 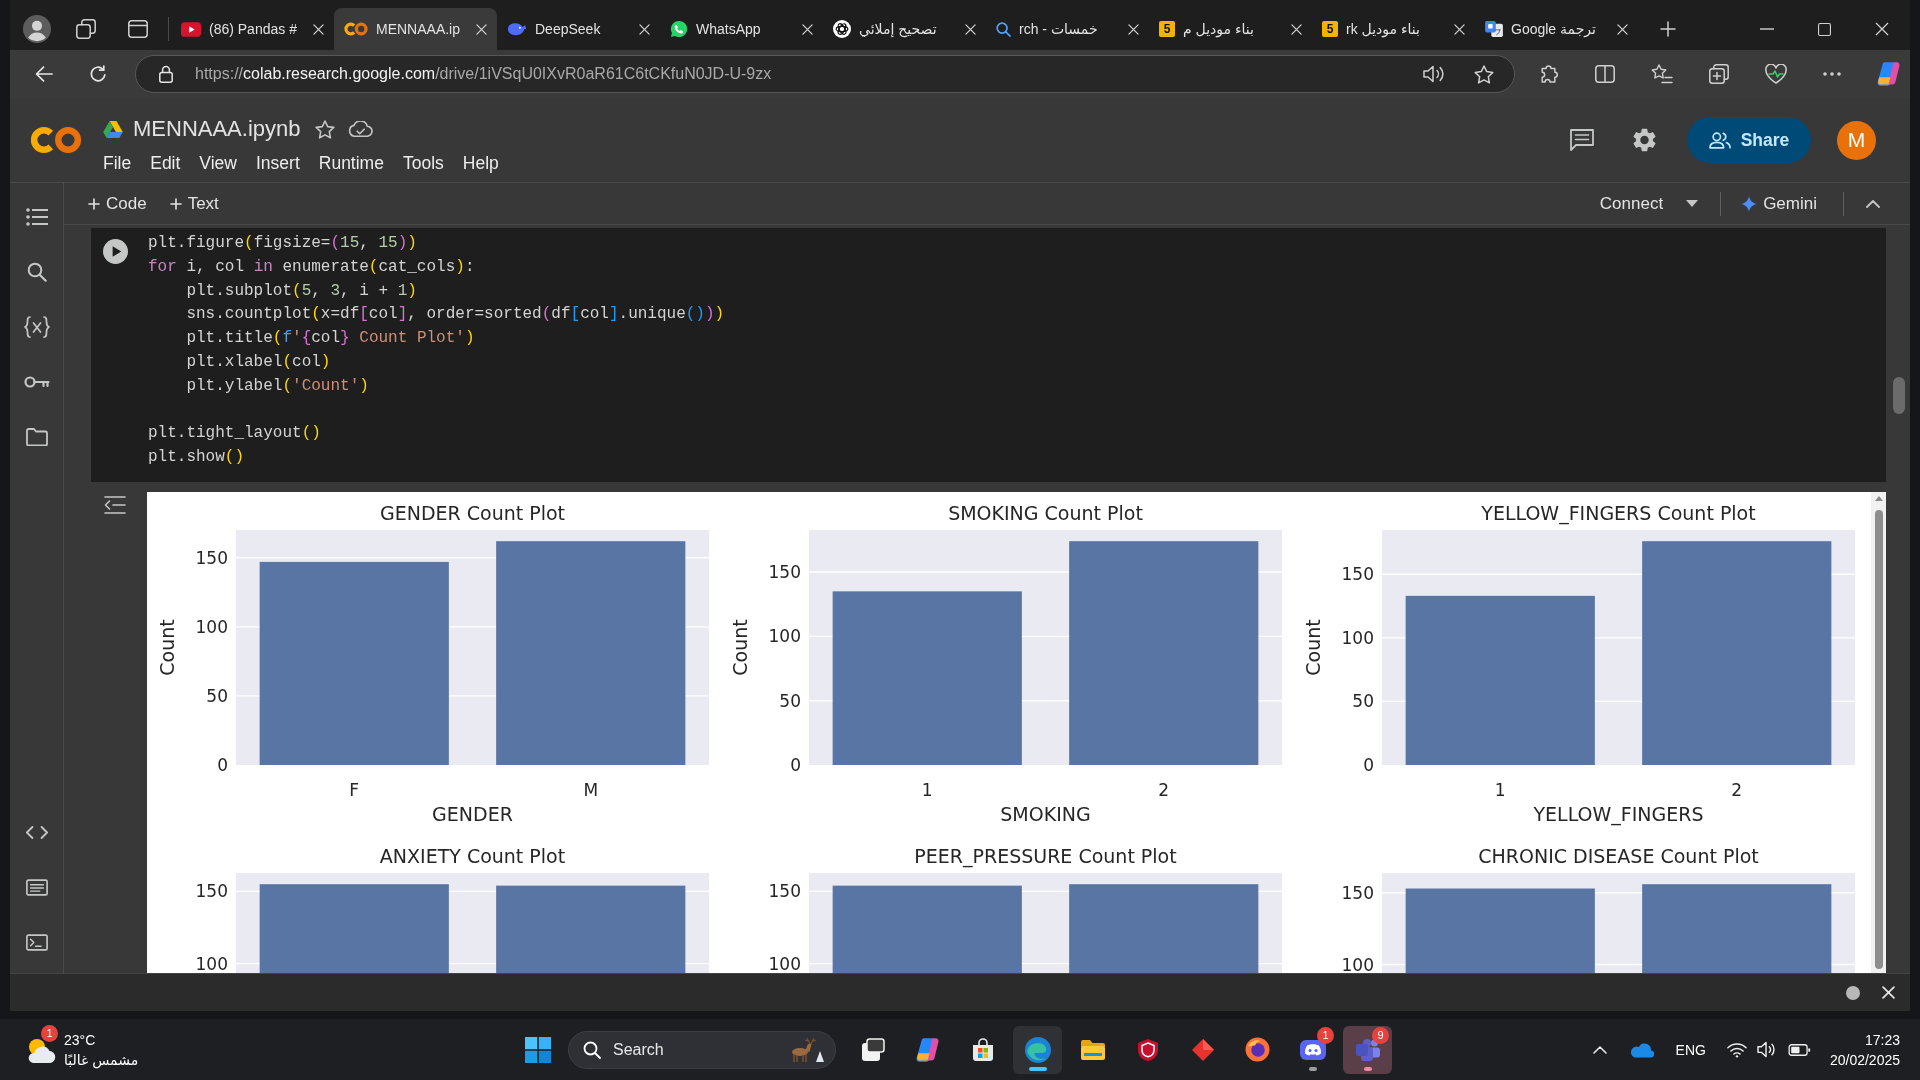 I want to click on browser-tab: ترجمة Google, so click(x=1556, y=29).